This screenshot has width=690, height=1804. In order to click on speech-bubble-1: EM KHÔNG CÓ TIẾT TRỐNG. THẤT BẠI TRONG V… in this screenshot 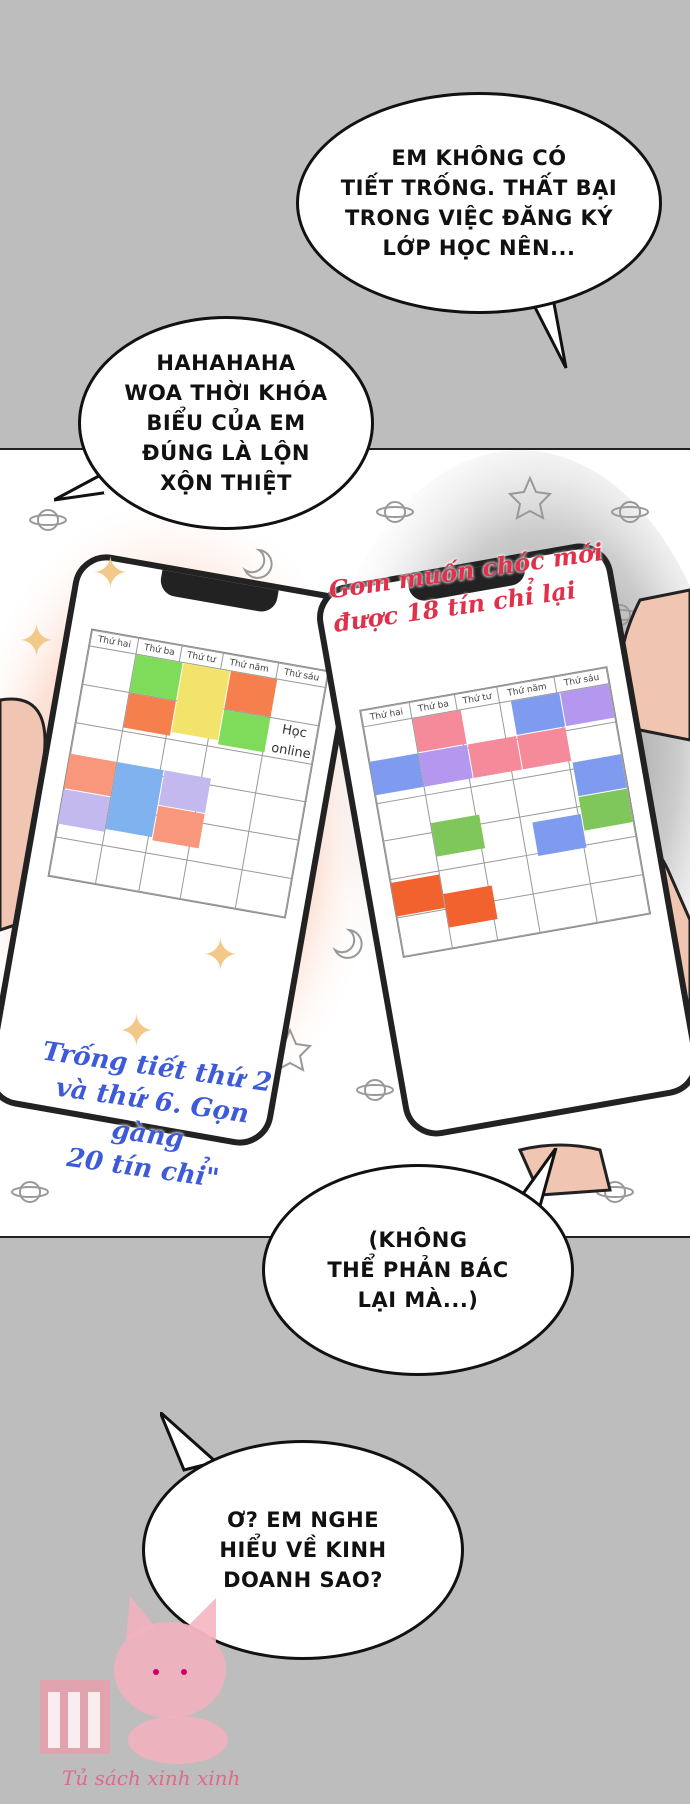, I will do `click(479, 203)`.